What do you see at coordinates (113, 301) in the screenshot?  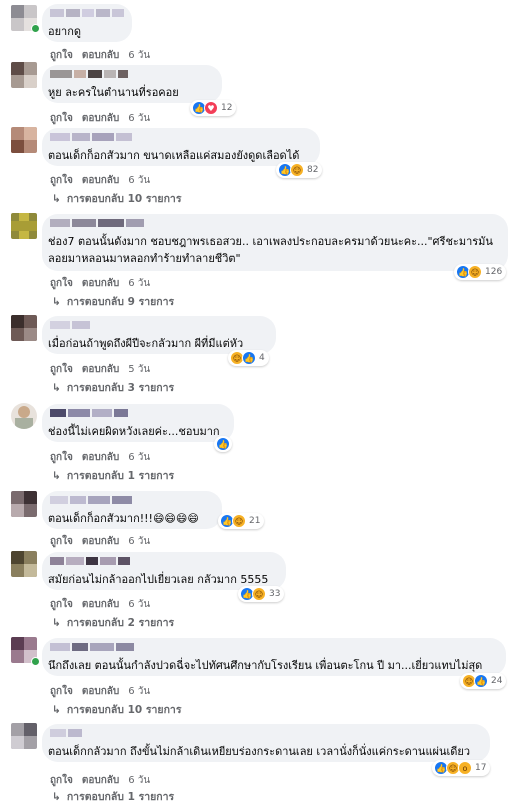 I see `view-replies-link: ↳ การตอบกลับ 9 รายการ` at bounding box center [113, 301].